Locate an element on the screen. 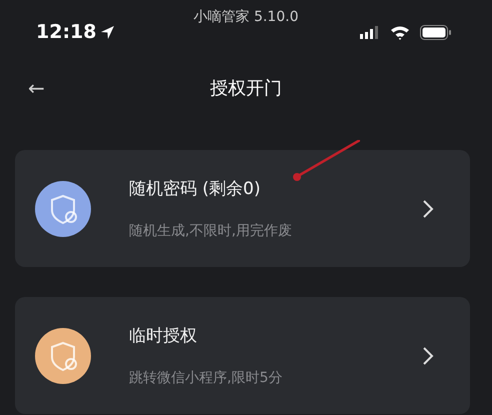 Image resolution: width=492 pixels, height=415 pixels. battery-icon is located at coordinates (436, 32).